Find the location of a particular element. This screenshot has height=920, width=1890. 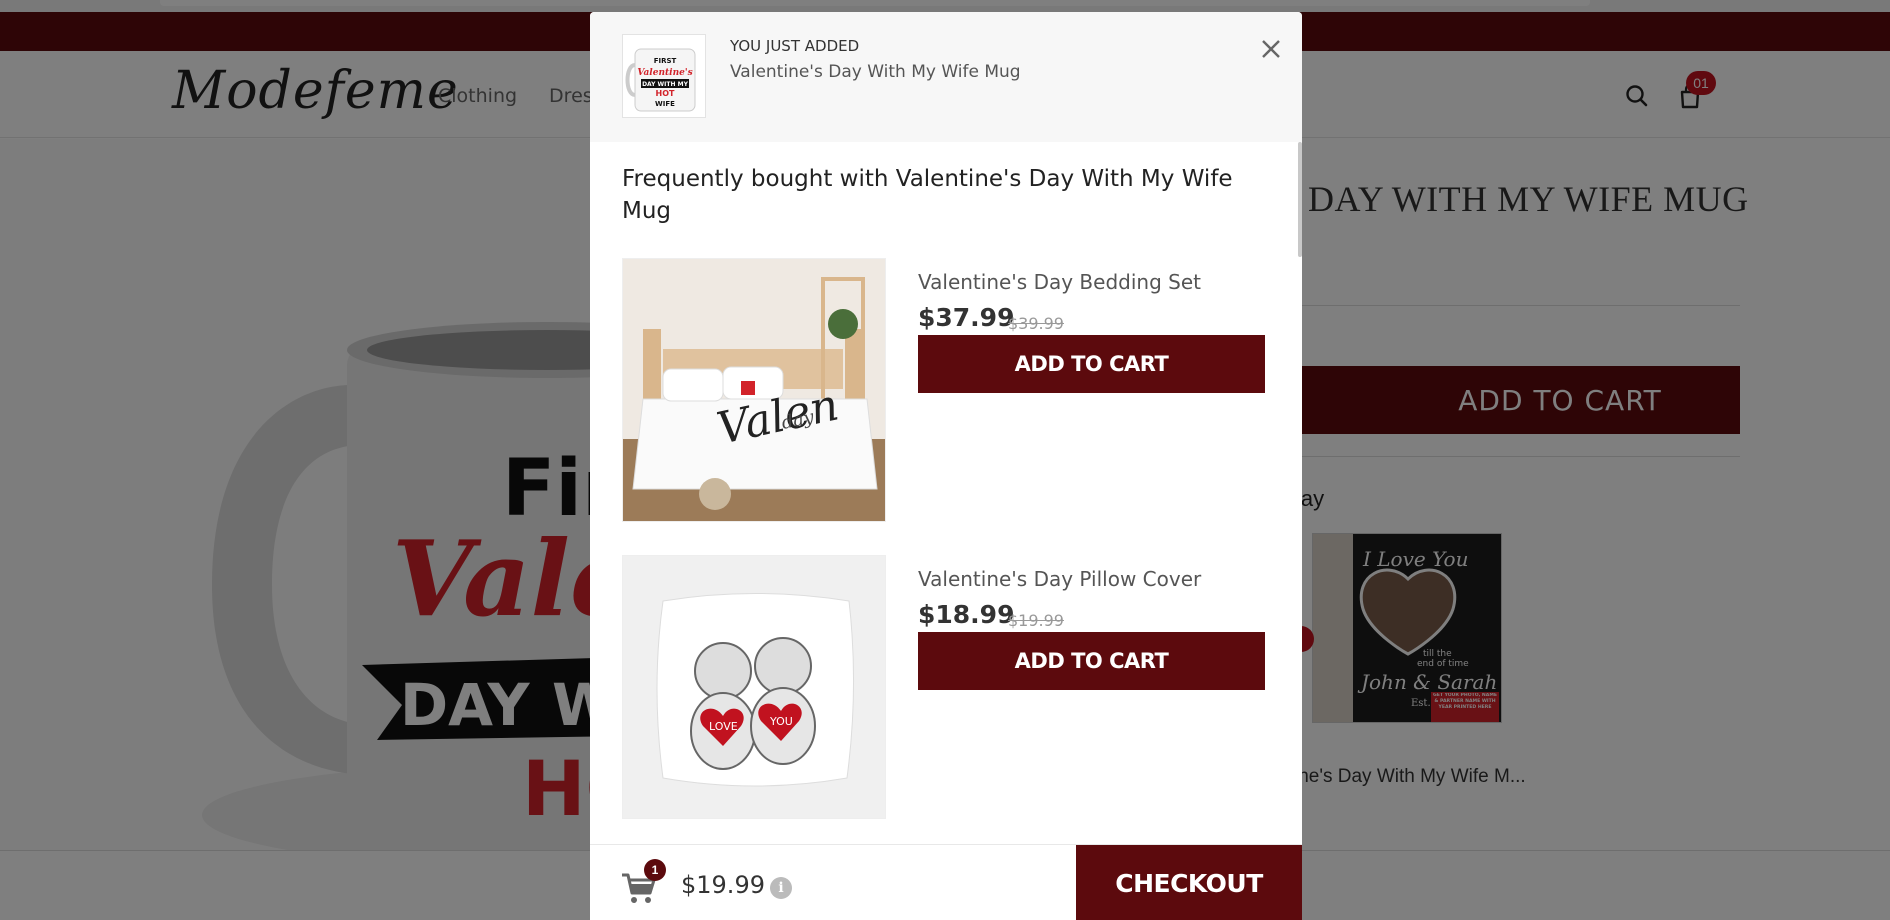

modal-footer: 1 $19.99 i CHECKOUT is located at coordinates (946, 882).